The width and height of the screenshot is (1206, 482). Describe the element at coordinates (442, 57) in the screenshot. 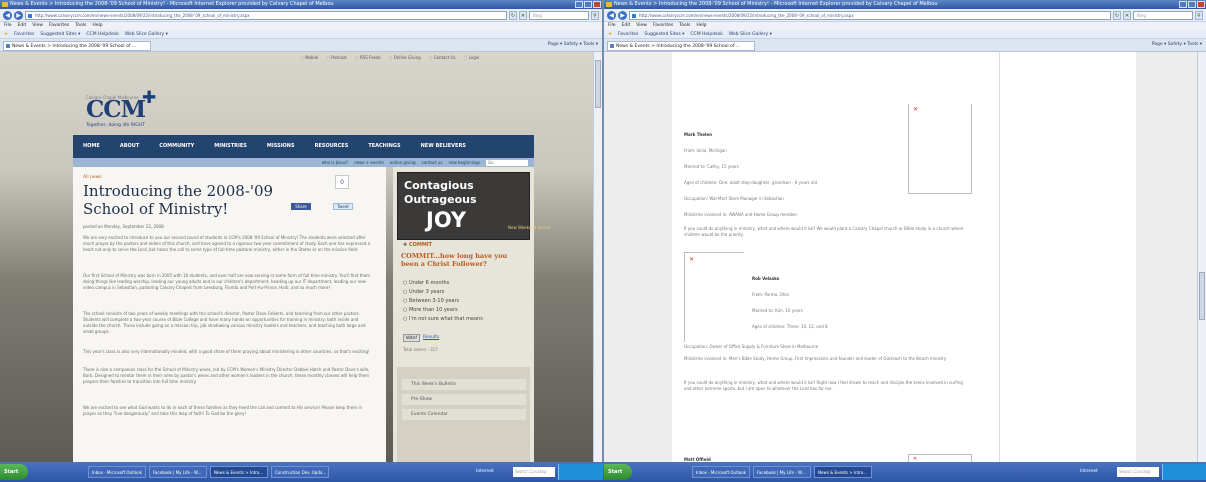

I see `contact-link: Contact Us` at that location.